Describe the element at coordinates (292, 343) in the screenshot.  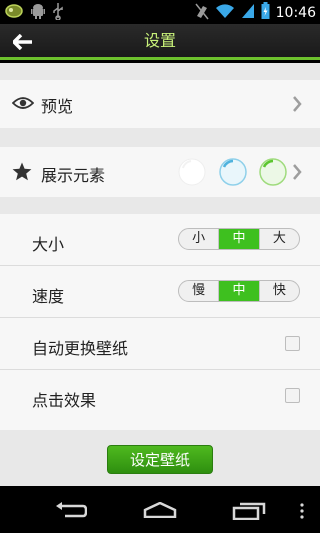
I see `auto-wallpaper-checkbox` at that location.